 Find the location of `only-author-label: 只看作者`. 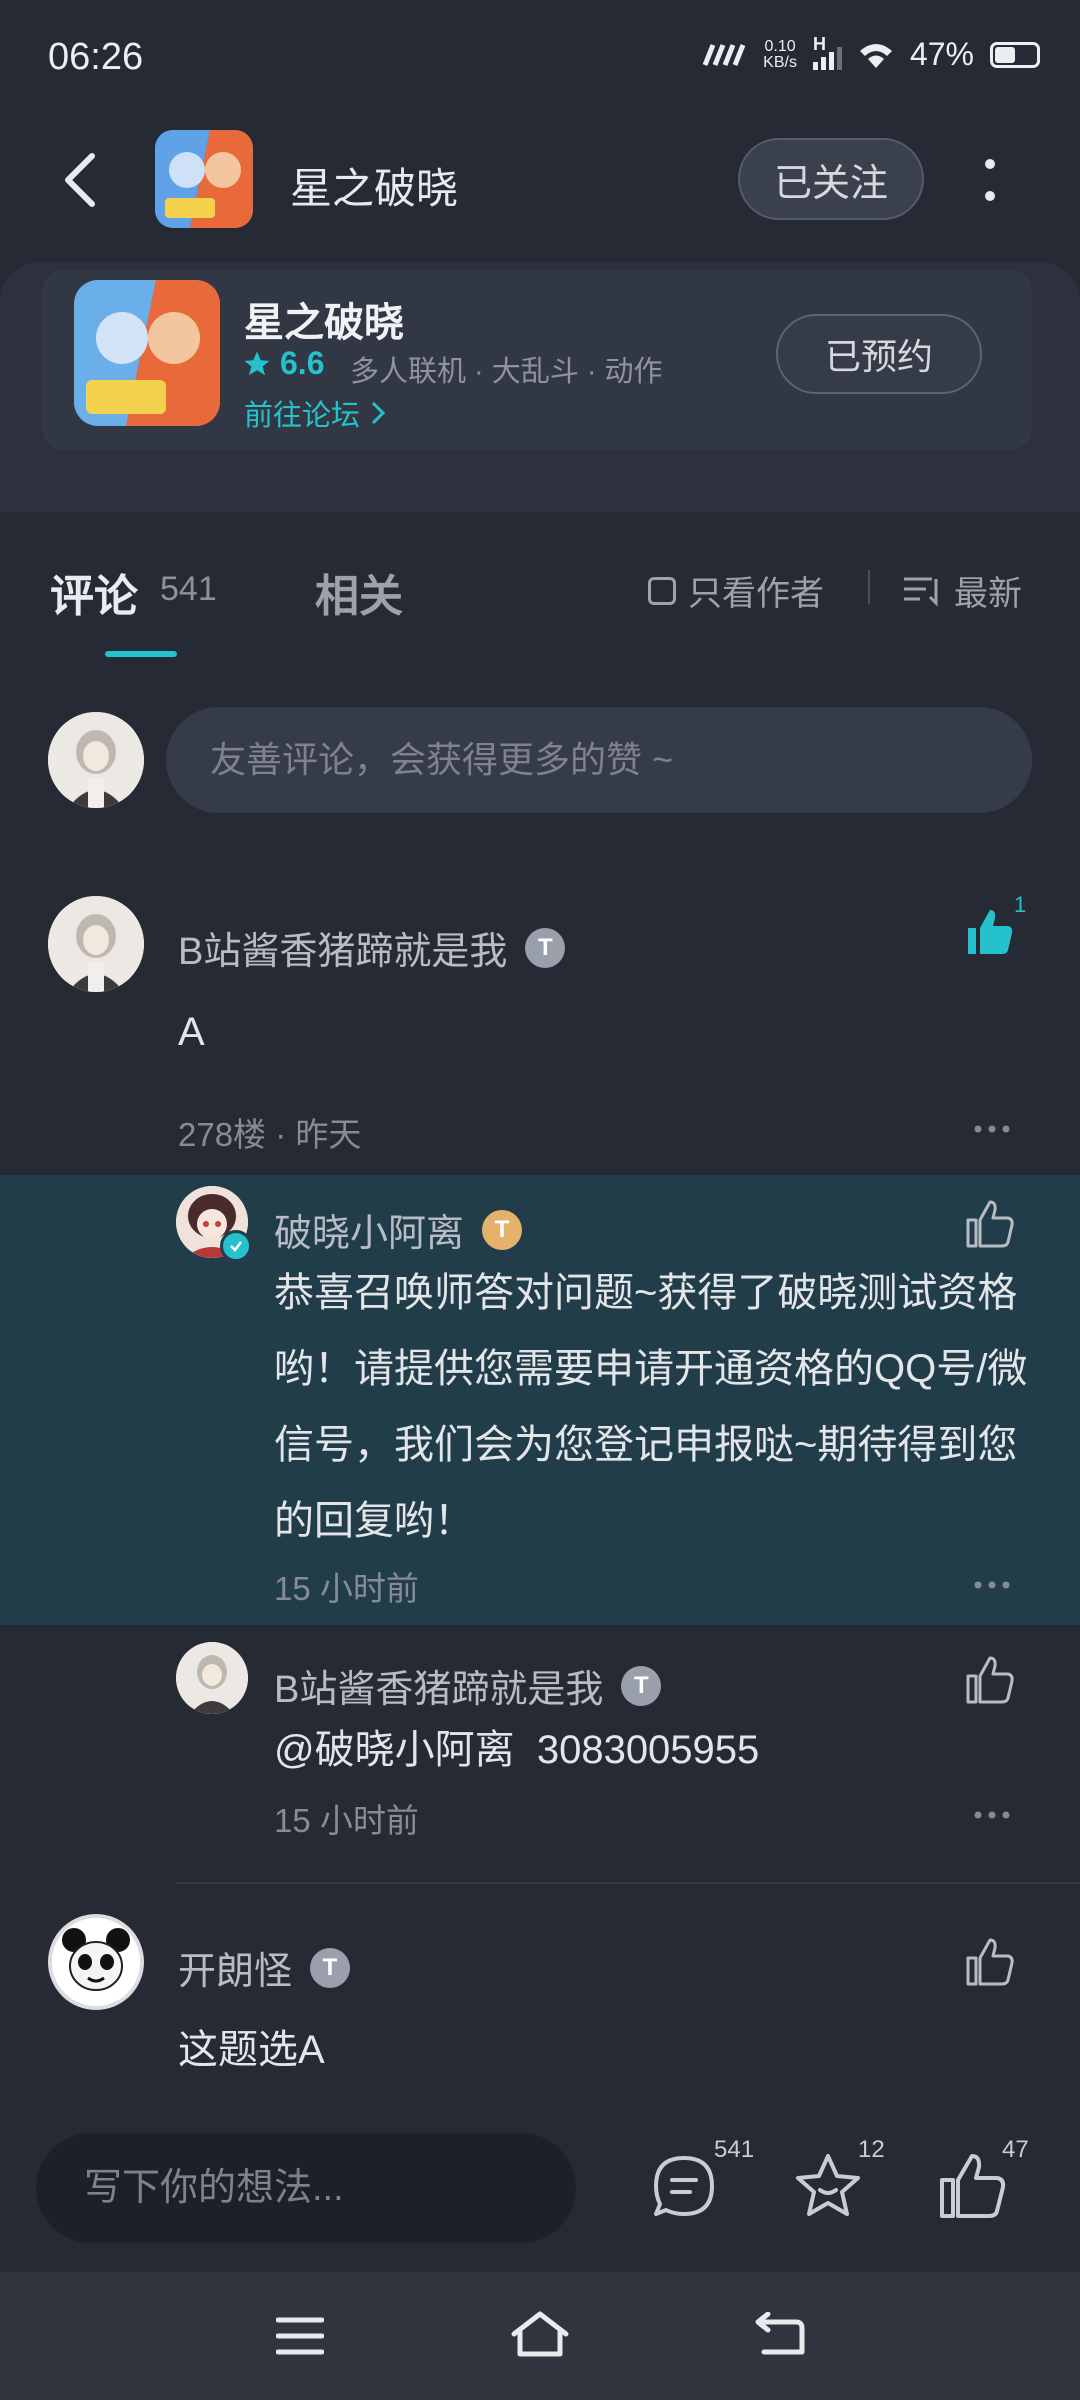

only-author-label: 只看作者 is located at coordinates (756, 594).